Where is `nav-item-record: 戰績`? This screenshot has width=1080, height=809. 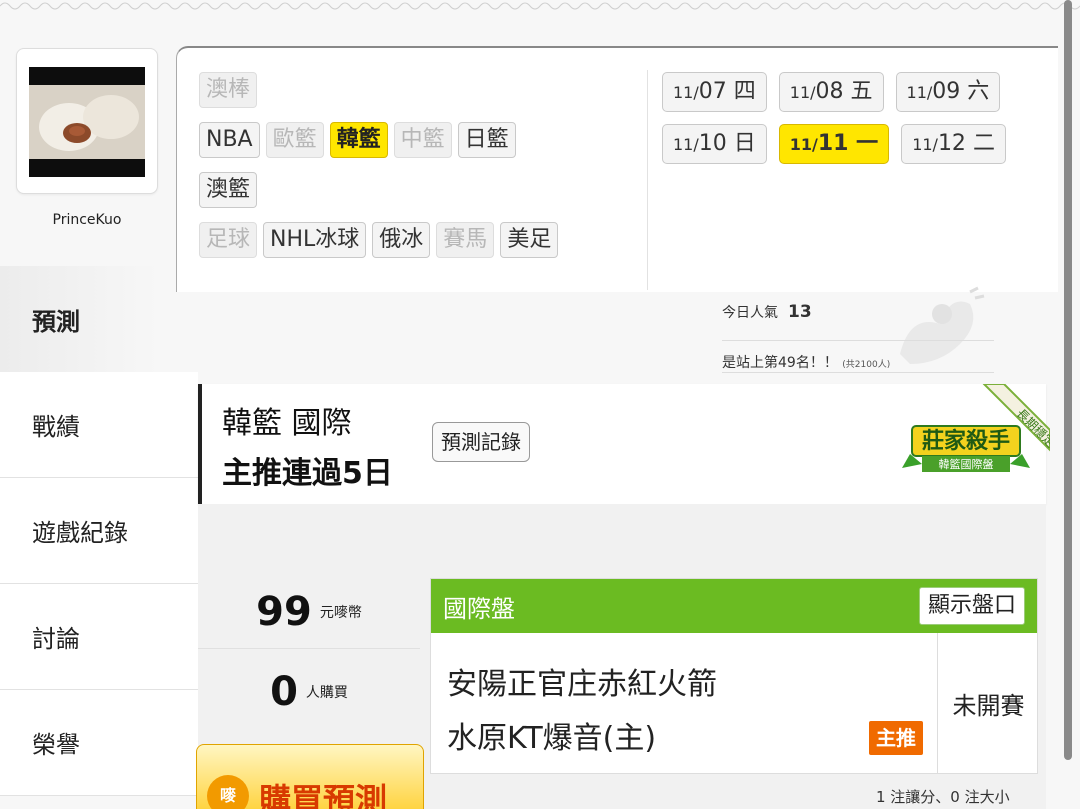 nav-item-record: 戰績 is located at coordinates (99, 425).